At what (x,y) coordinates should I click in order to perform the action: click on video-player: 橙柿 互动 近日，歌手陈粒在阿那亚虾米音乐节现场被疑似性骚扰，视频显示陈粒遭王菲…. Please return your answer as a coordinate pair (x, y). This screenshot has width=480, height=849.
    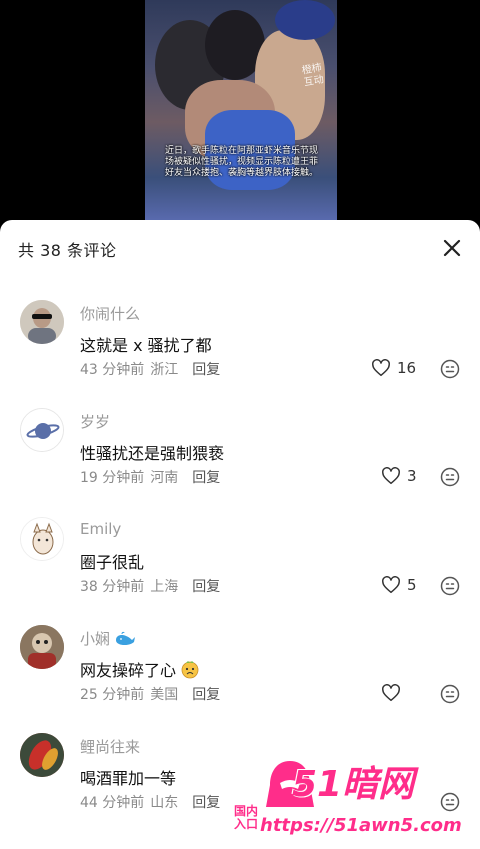
    Looking at the image, I should click on (241, 111).